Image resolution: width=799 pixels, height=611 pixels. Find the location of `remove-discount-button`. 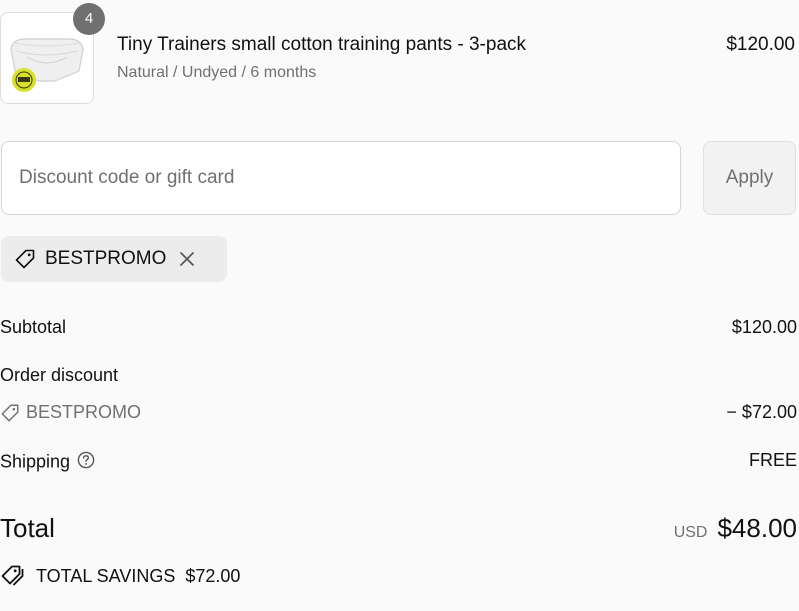

remove-discount-button is located at coordinates (187, 259).